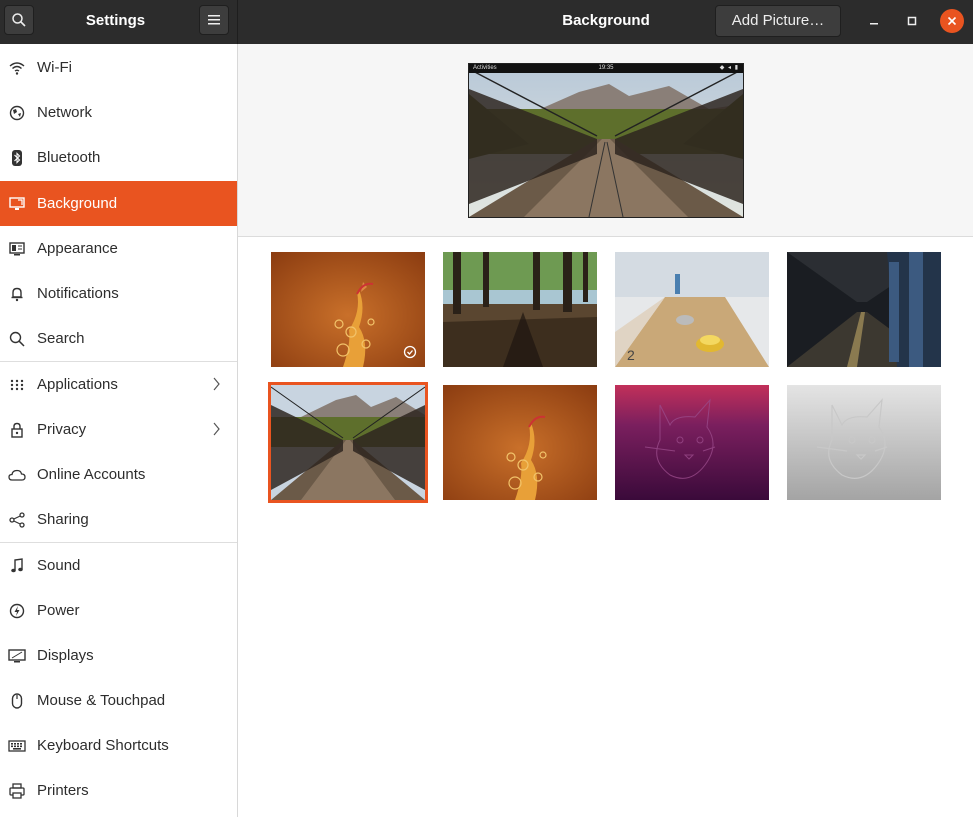 Image resolution: width=973 pixels, height=817 pixels. What do you see at coordinates (17, 701) in the screenshot?
I see `mouse-icon` at bounding box center [17, 701].